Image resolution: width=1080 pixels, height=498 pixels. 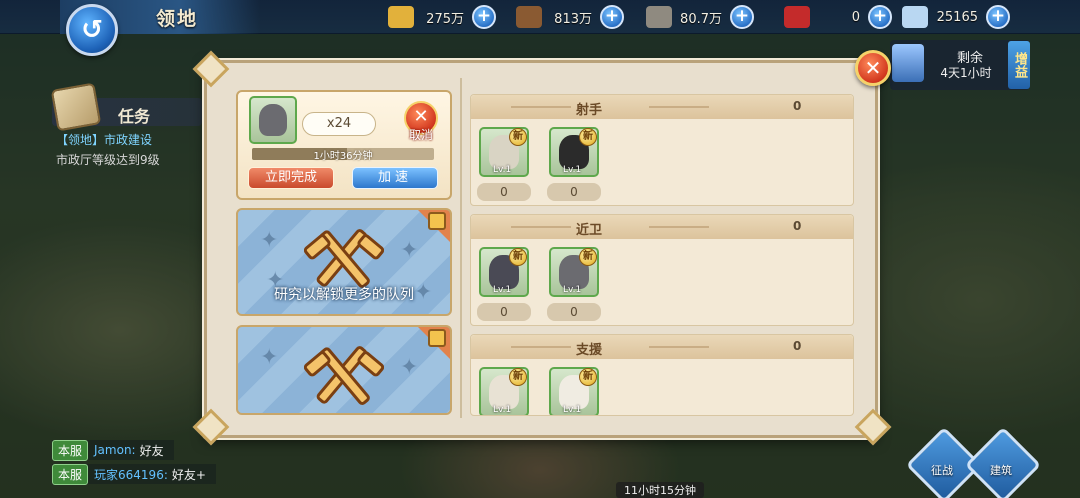 What do you see at coordinates (188, 474) in the screenshot?
I see `chat-message: 好友+` at bounding box center [188, 474].